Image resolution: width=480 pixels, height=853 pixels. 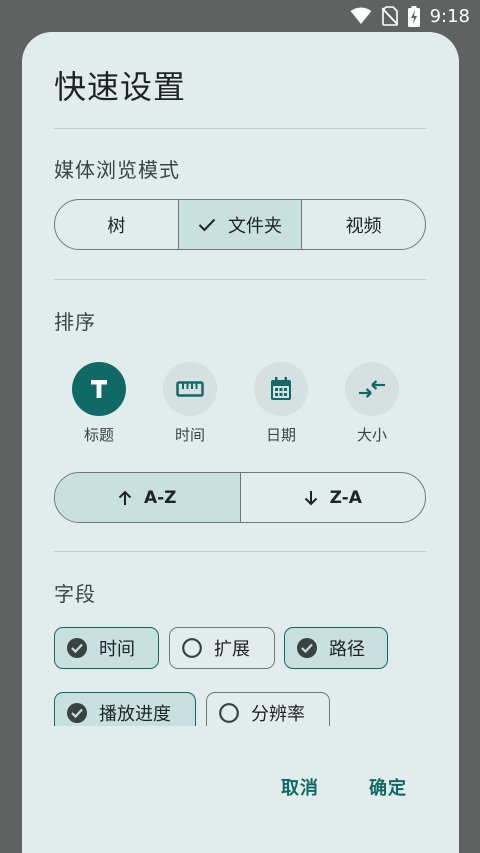 What do you see at coordinates (413, 16) in the screenshot?
I see `battery-charging-icon` at bounding box center [413, 16].